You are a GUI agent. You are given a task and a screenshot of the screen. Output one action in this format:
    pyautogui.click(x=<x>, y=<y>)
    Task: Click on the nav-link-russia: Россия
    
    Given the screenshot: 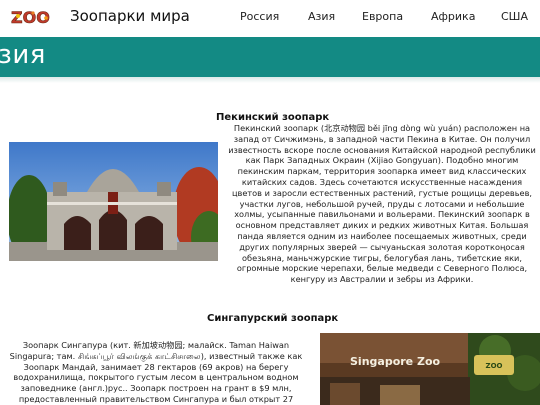 What is the action you would take?
    pyautogui.click(x=259, y=16)
    